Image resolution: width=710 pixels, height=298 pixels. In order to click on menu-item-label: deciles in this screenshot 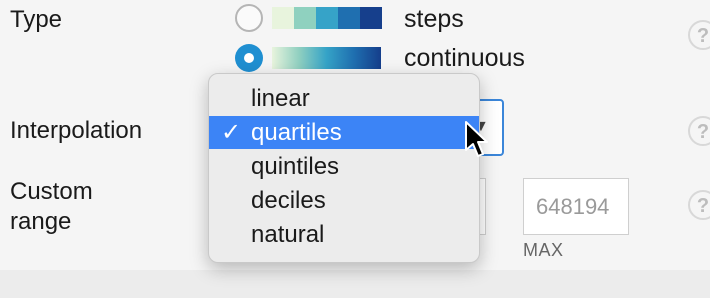, I will do `click(288, 200)`.